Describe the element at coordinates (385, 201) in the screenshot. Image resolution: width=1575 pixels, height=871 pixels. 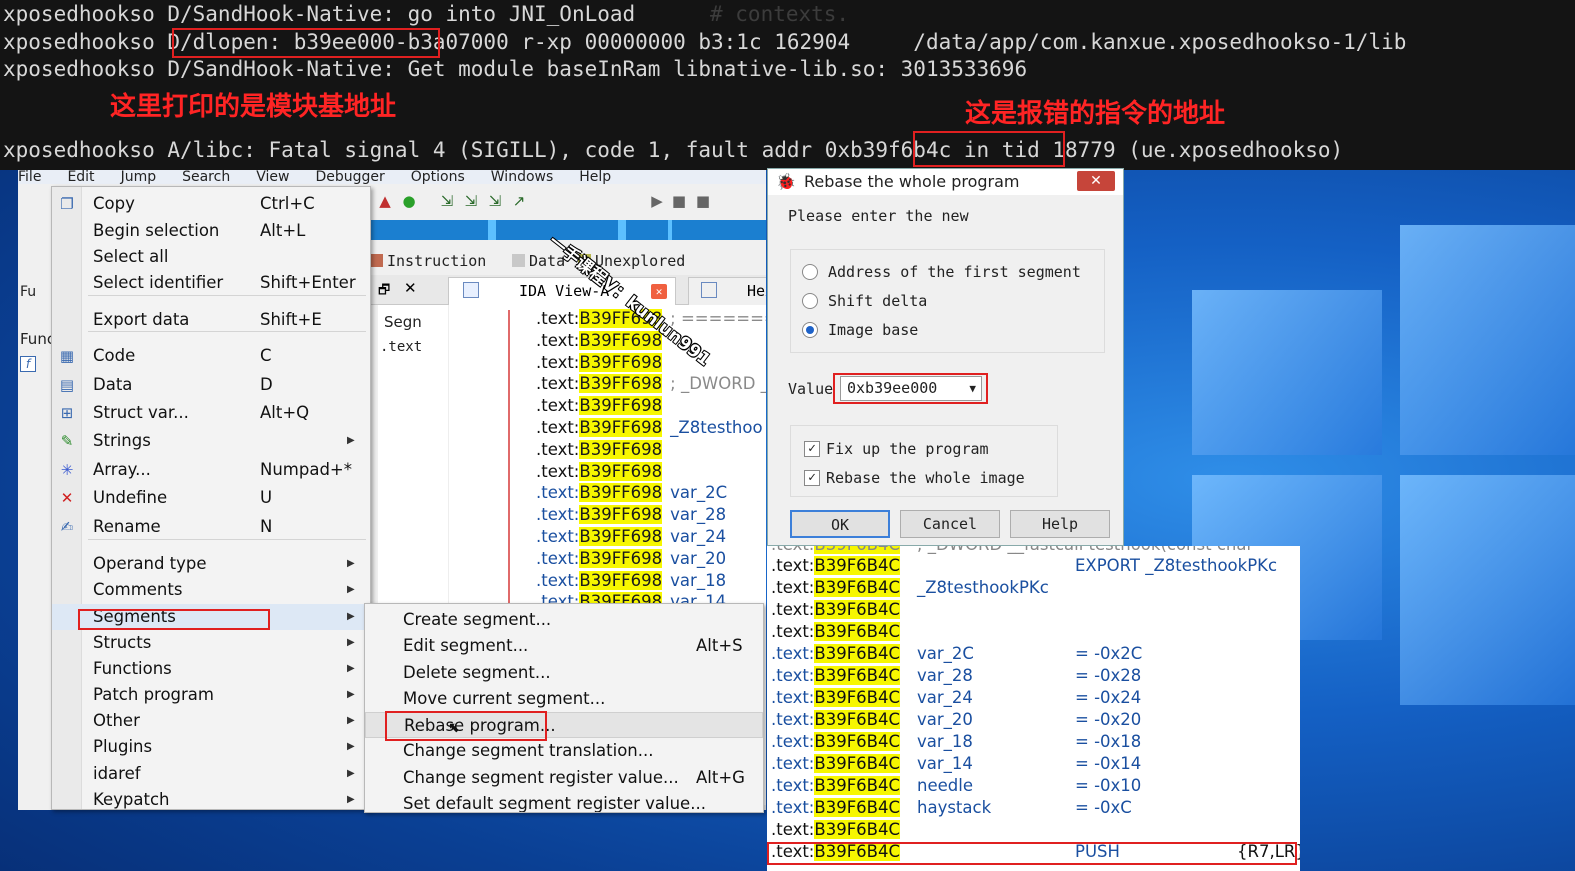
I see `toolbar-triangle-icon: ▲` at that location.